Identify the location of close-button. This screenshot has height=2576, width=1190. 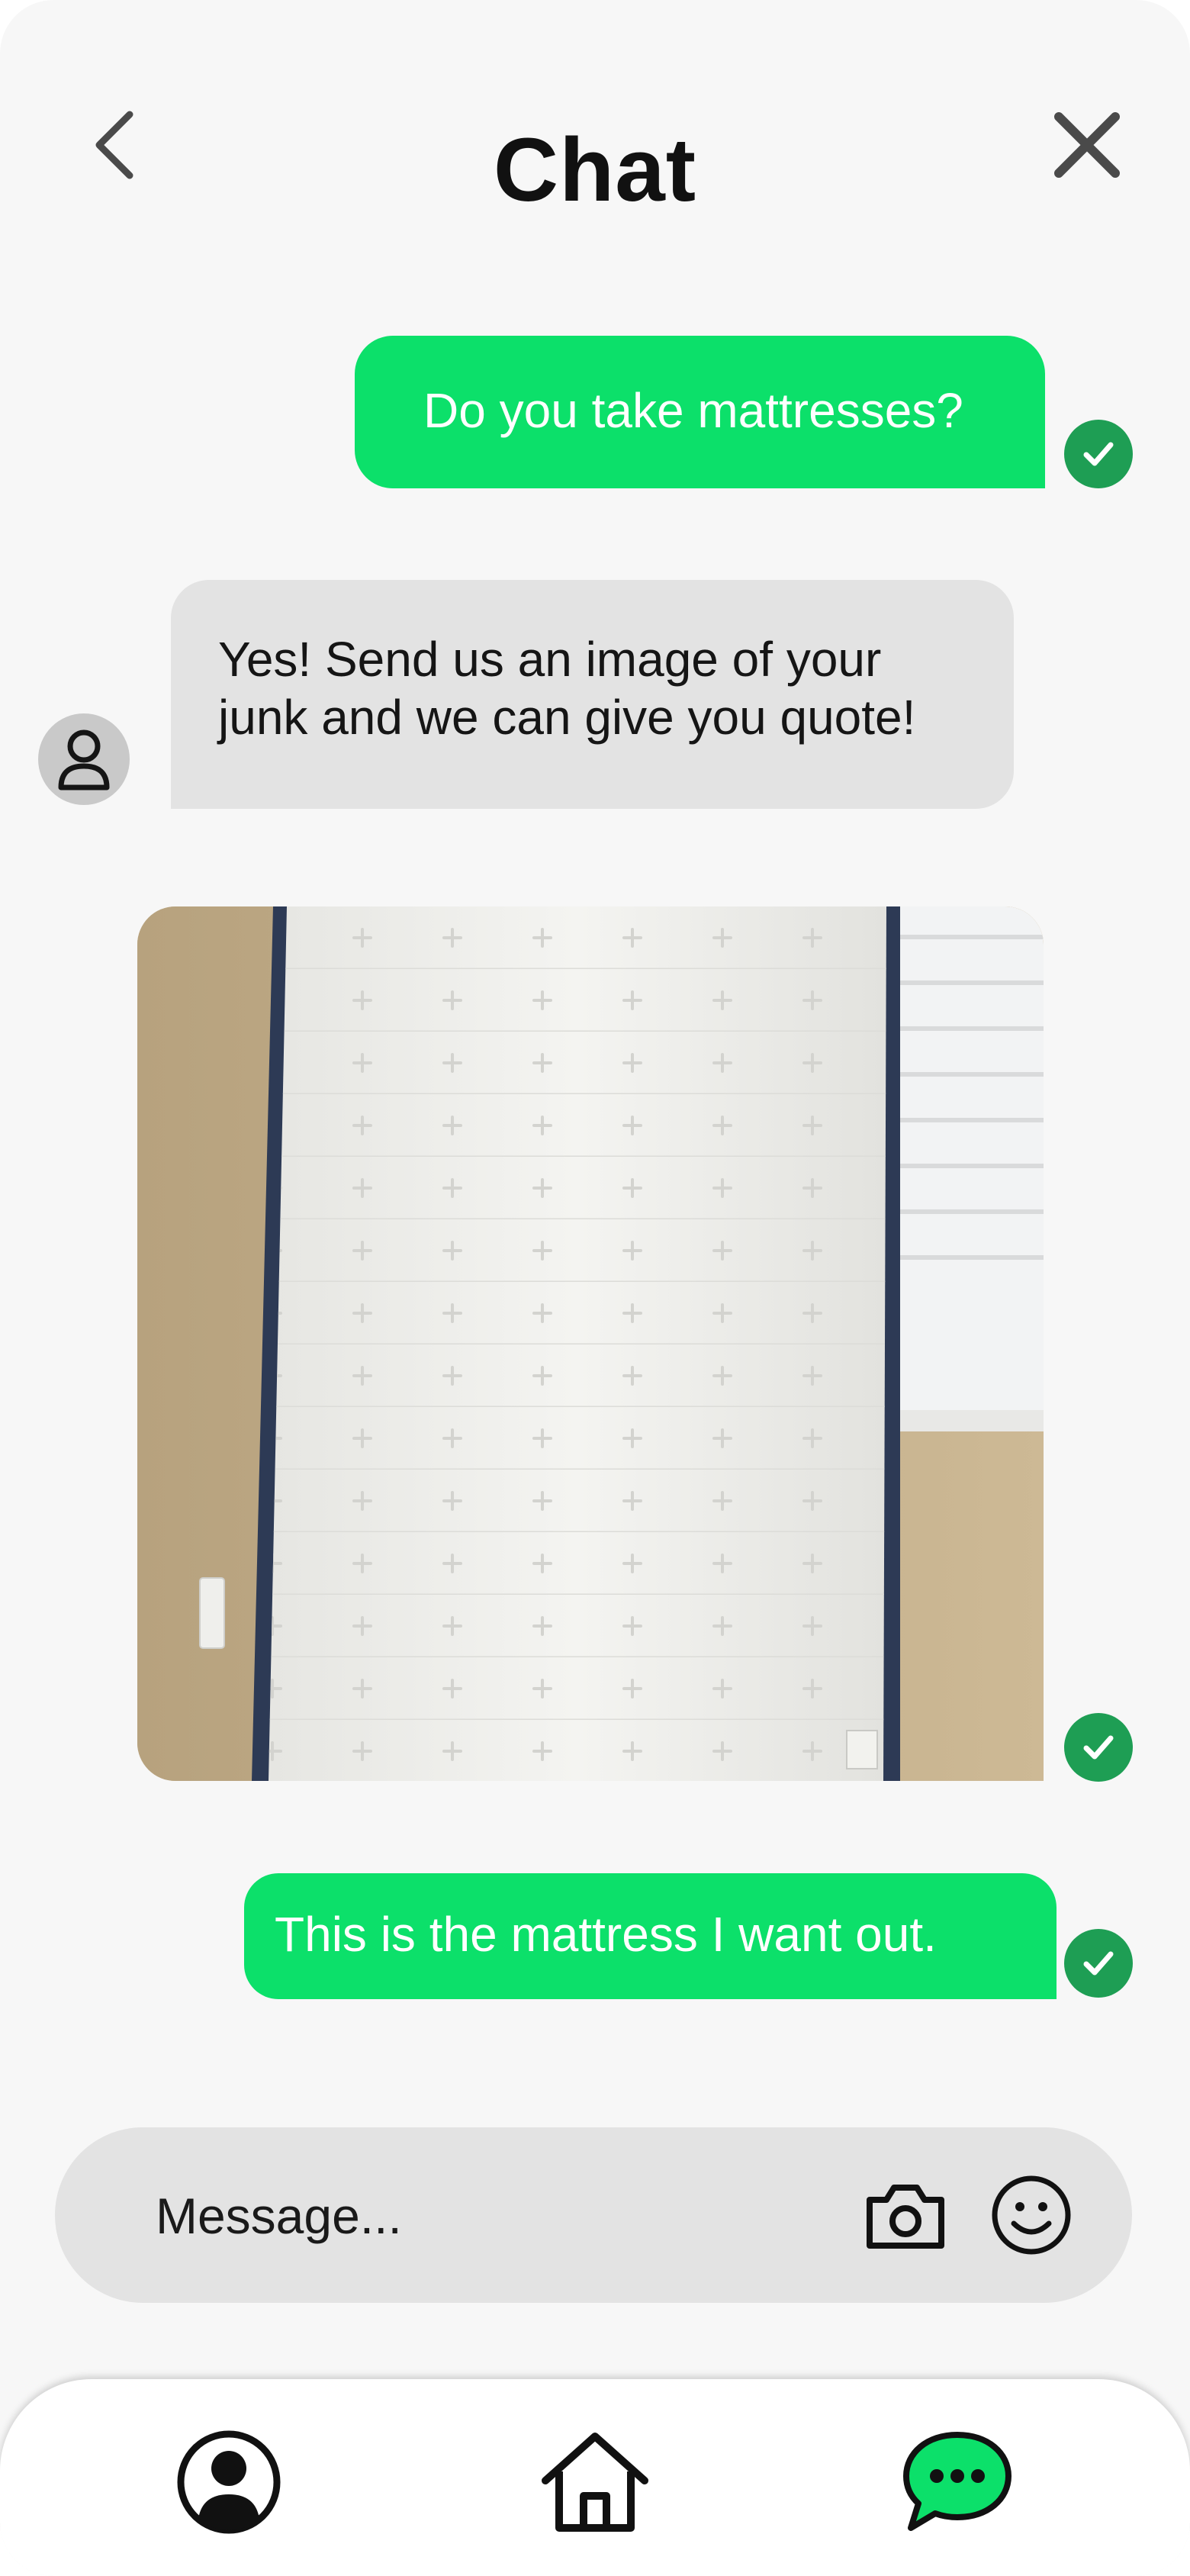
(1087, 145).